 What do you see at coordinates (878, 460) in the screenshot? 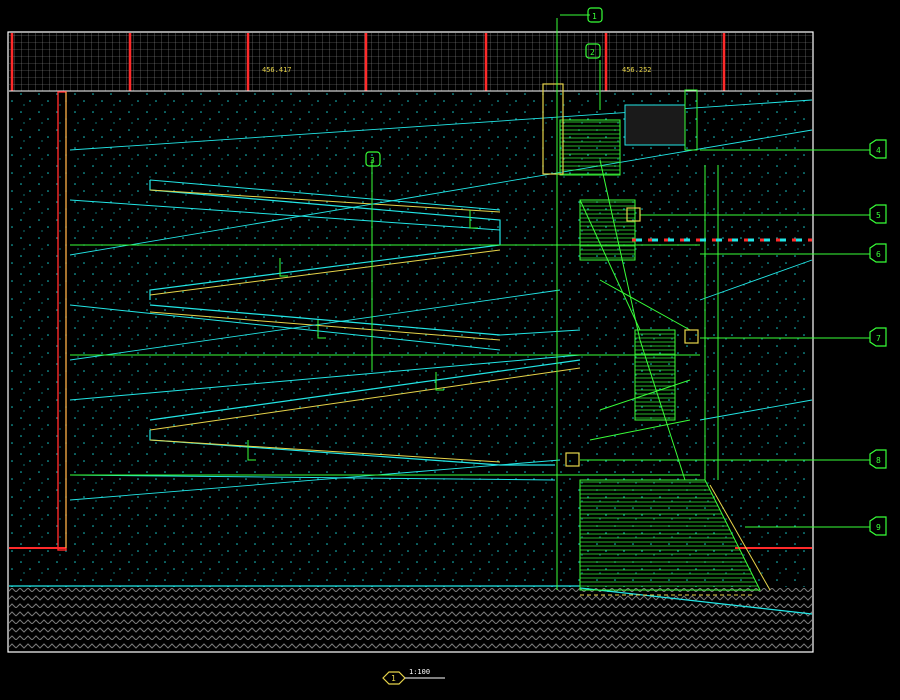
I see `callout-right-5-label: 8` at bounding box center [878, 460].